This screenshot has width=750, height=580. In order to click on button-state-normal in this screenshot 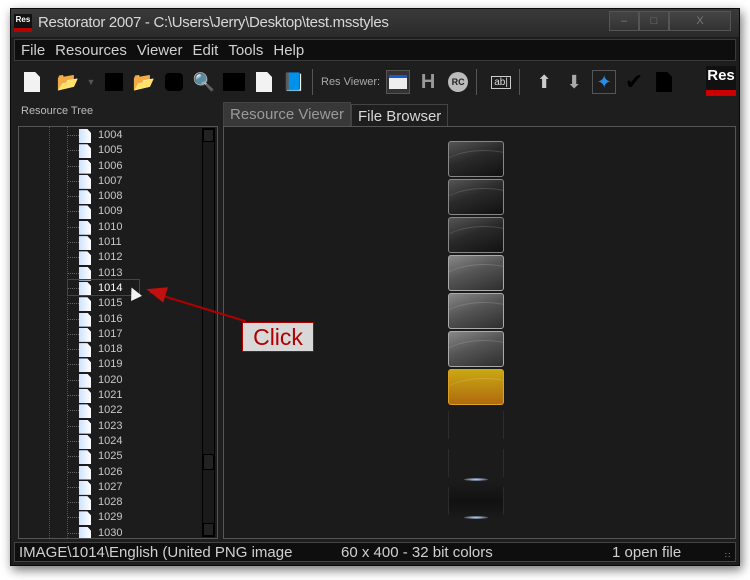, I will do `click(476, 197)`.